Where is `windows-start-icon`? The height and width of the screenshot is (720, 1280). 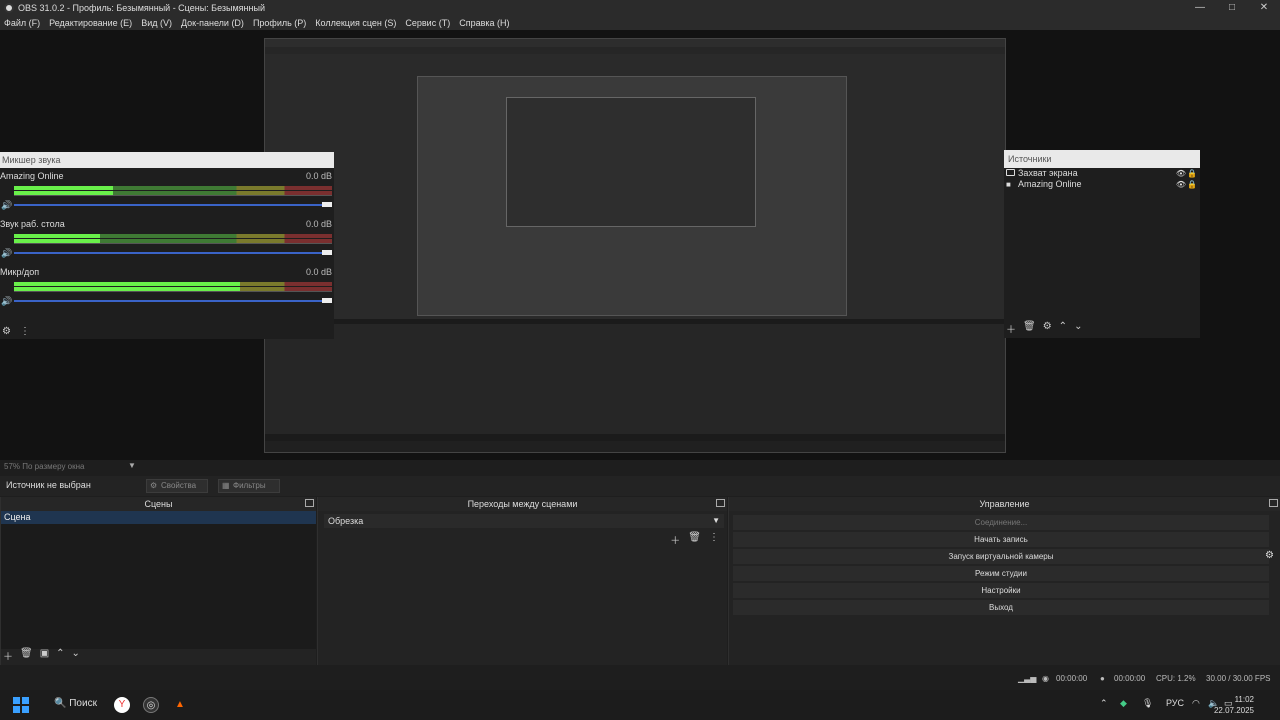
windows-start-icon is located at coordinates (21, 705).